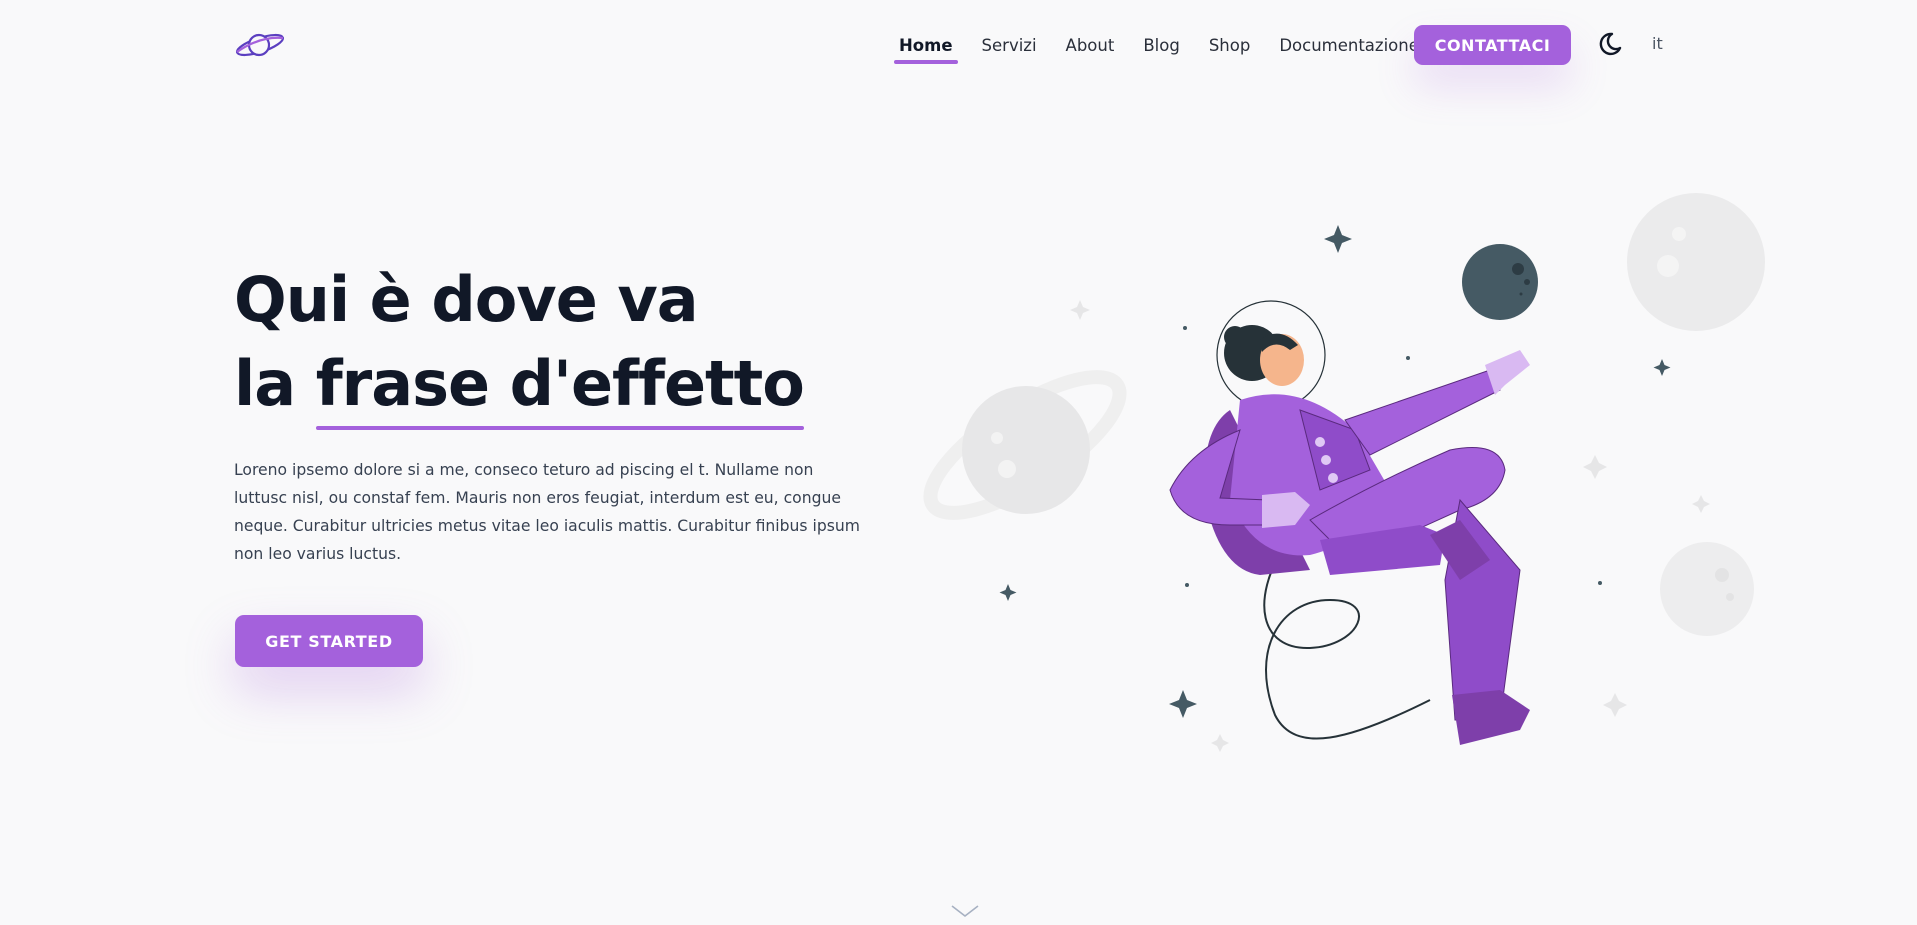 The height and width of the screenshot is (925, 1917). Describe the element at coordinates (1349, 522) in the screenshot. I see `astronaut` at that location.